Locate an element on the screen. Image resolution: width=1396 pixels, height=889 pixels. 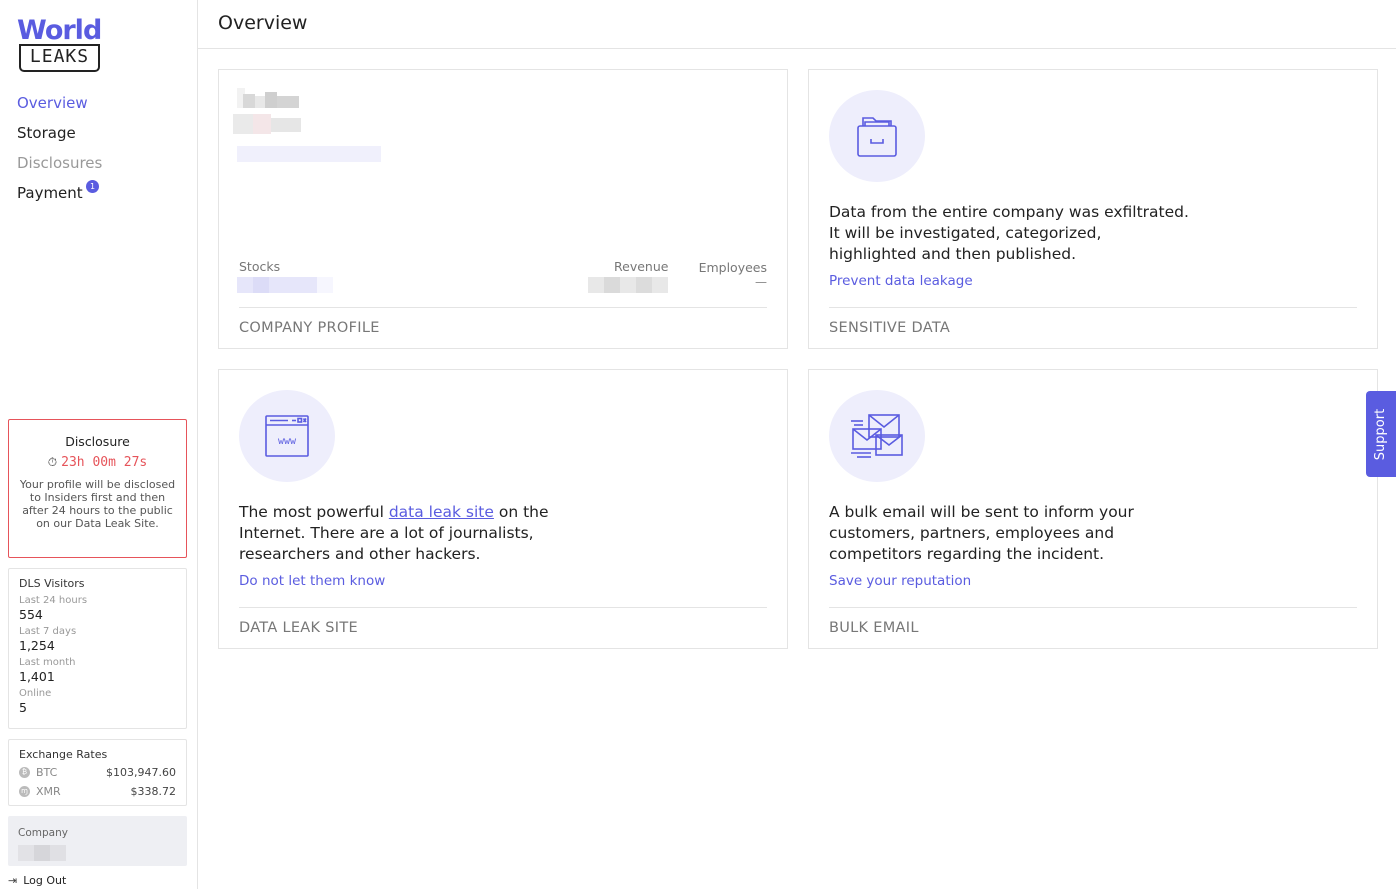
svg-text: www is located at coordinates (287, 441).